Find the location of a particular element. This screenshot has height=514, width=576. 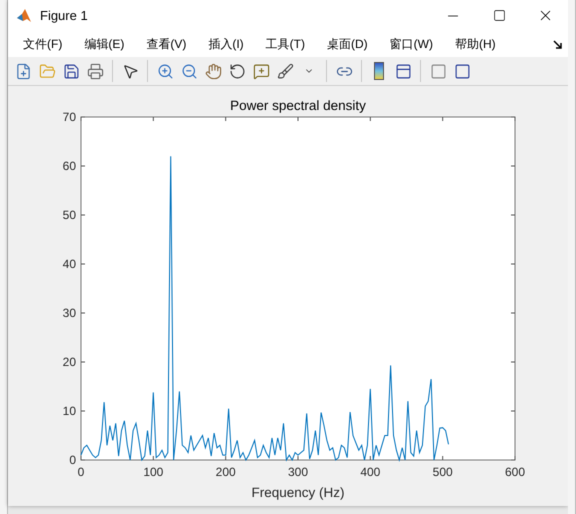

window-title: Figure 1 is located at coordinates (64, 15).